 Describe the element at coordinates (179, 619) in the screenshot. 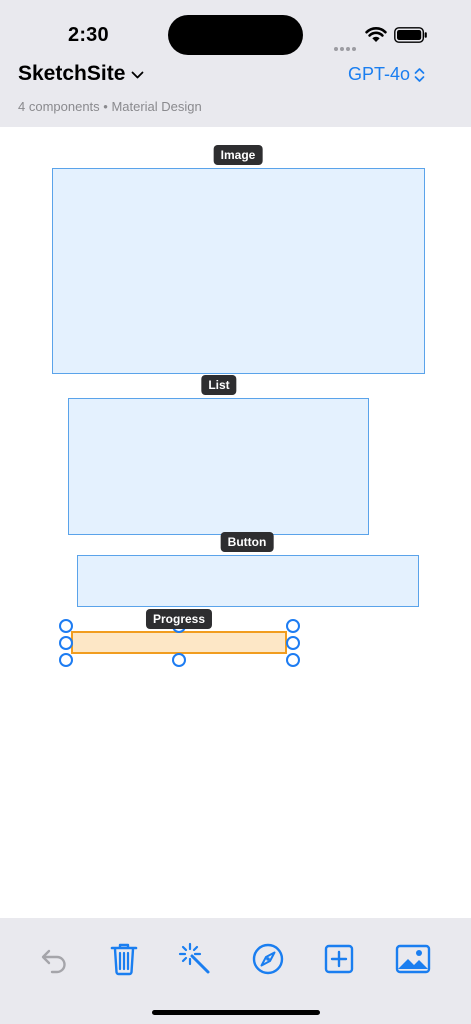

I see `component-label-progress: Progress` at that location.